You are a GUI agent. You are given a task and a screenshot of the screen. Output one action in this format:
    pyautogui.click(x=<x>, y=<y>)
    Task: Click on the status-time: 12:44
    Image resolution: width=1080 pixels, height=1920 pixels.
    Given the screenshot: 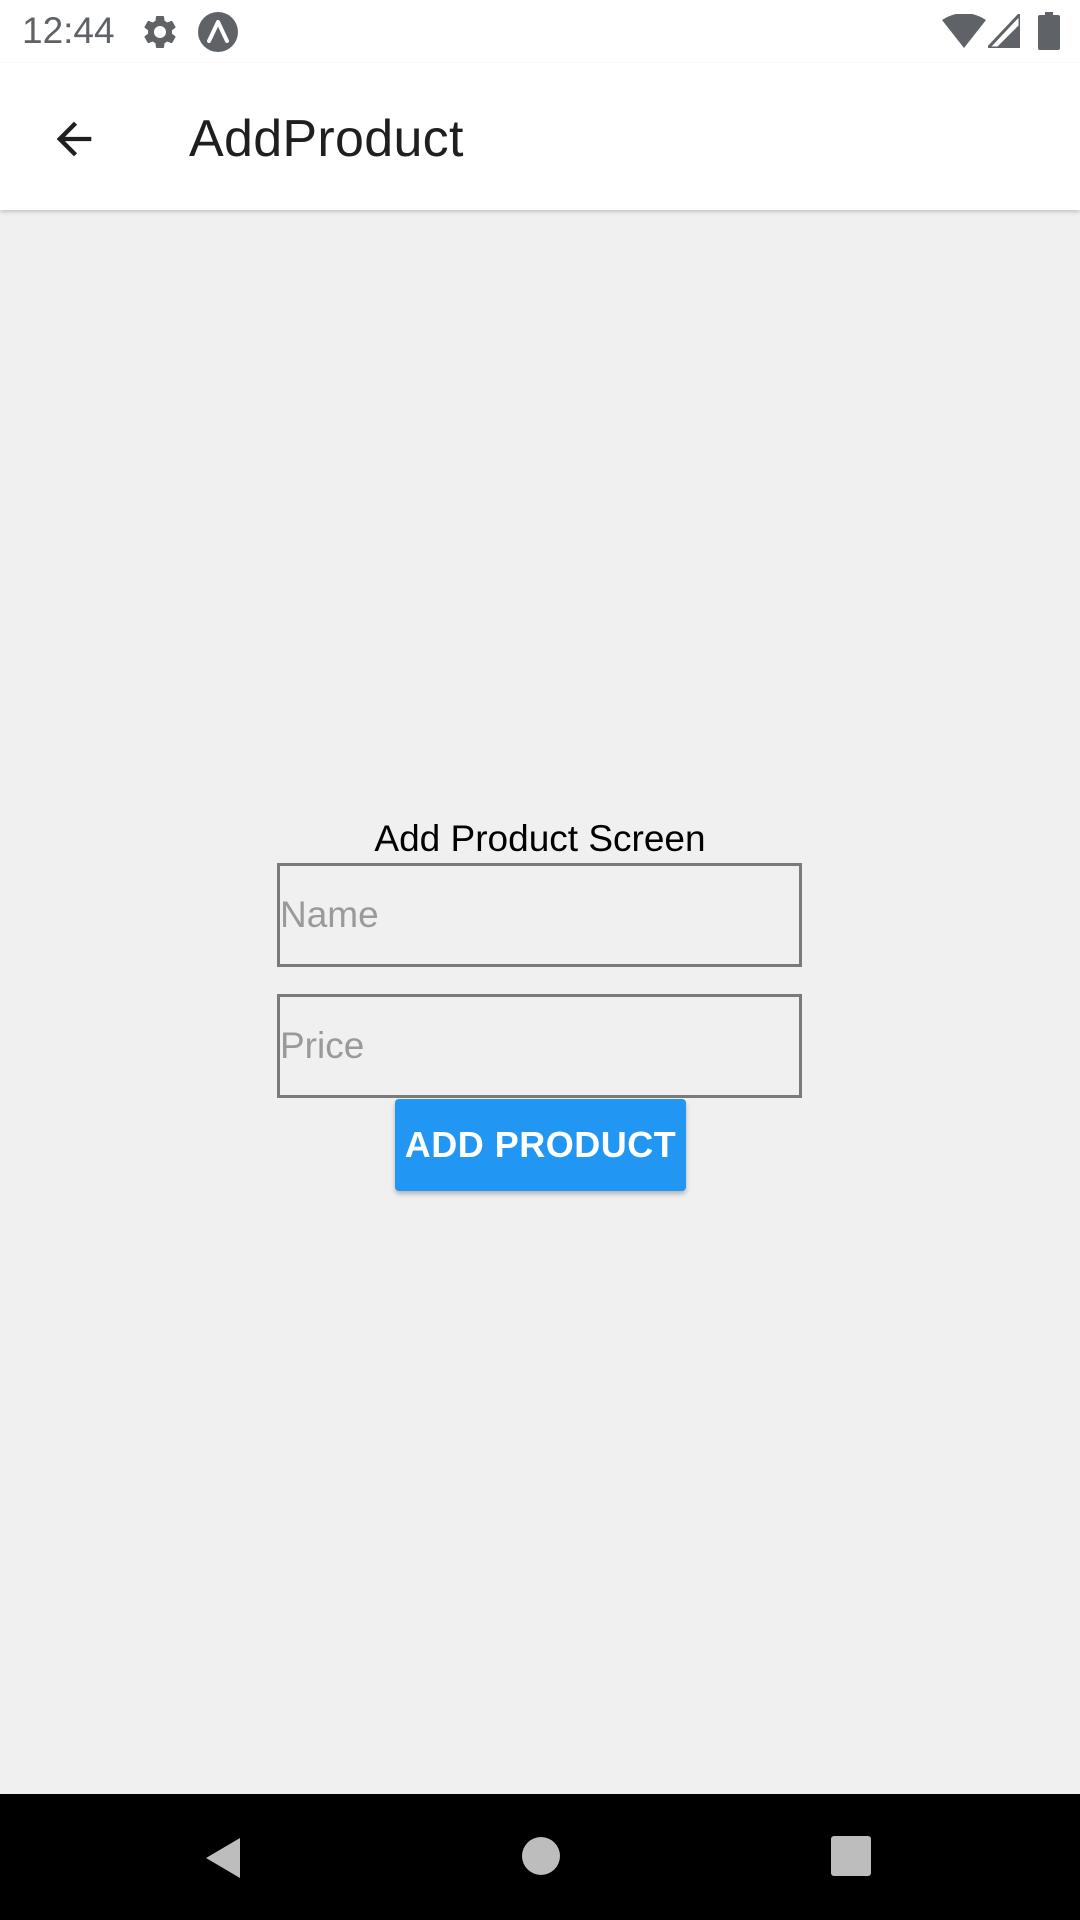 What is the action you would take?
    pyautogui.click(x=68, y=30)
    